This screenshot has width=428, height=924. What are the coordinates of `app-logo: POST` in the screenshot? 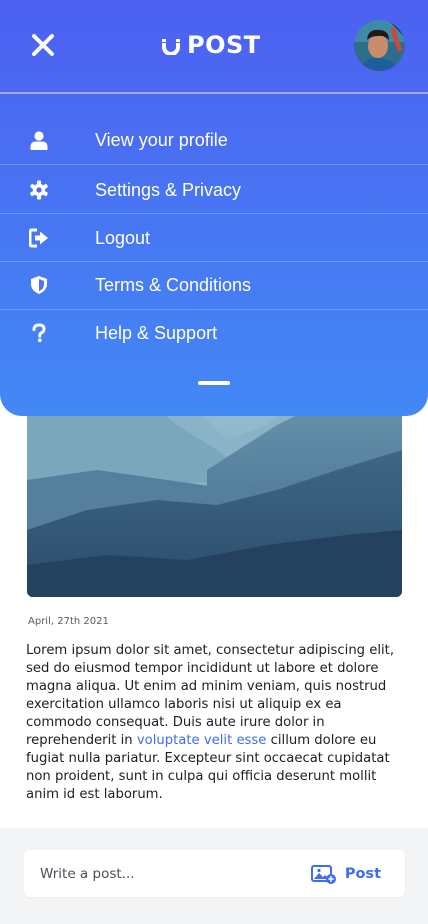 It's located at (211, 45).